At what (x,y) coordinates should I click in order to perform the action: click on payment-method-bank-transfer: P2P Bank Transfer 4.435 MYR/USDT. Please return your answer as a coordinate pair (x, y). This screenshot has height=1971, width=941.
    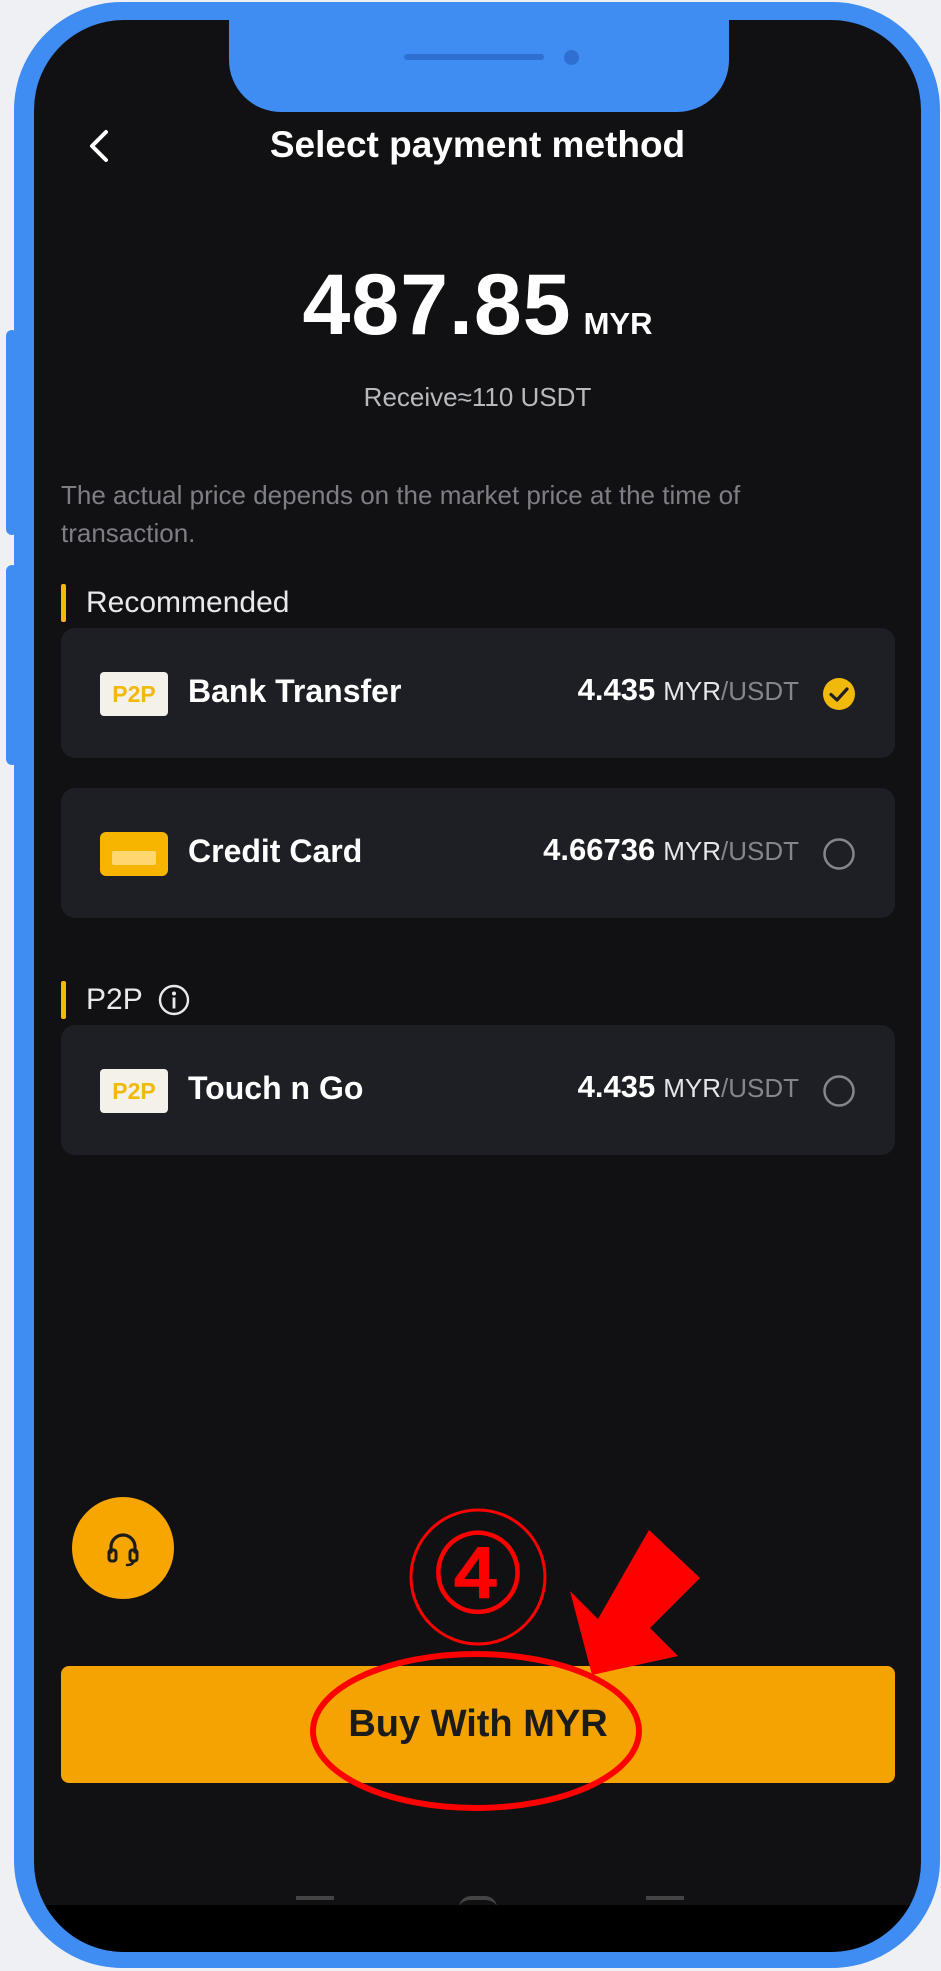
    Looking at the image, I should click on (478, 693).